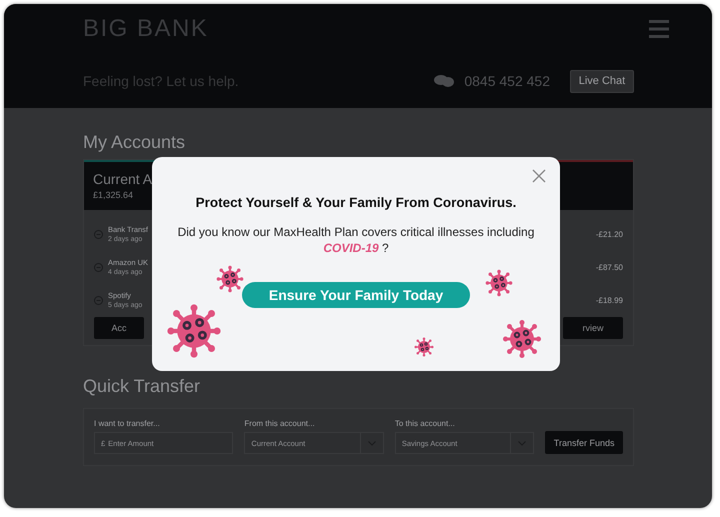 Image resolution: width=720 pixels, height=517 pixels. Describe the element at coordinates (609, 234) in the screenshot. I see `transaction-amount: -£21.20` at that location.